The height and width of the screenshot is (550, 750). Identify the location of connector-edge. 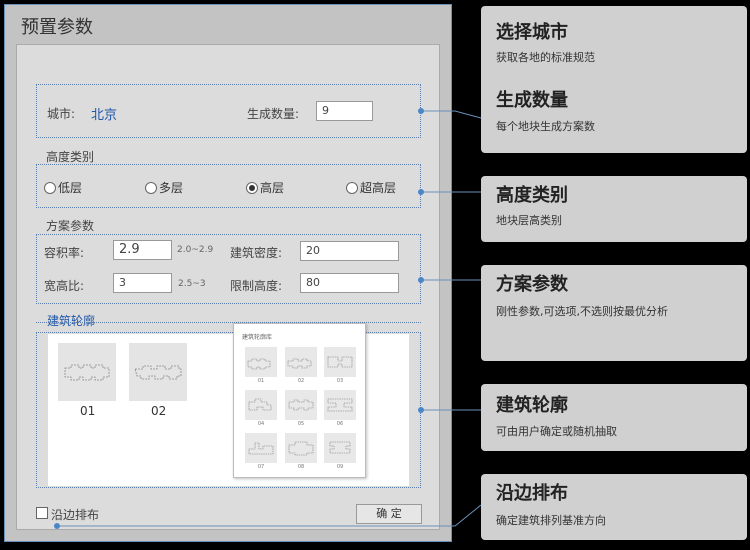
(269, 515).